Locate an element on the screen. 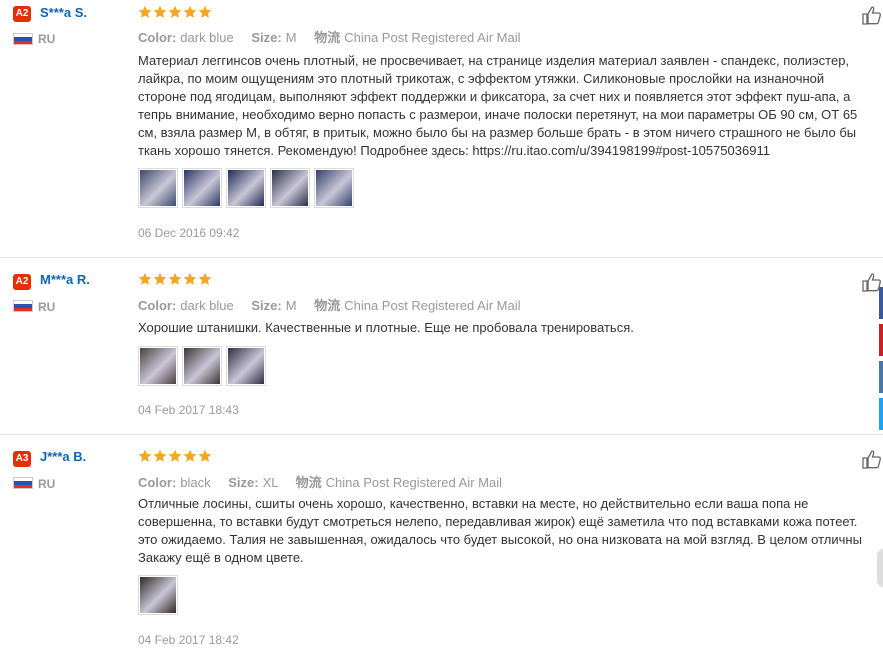 Image resolution: width=883 pixels, height=655 pixels. color-value: black is located at coordinates (195, 482).